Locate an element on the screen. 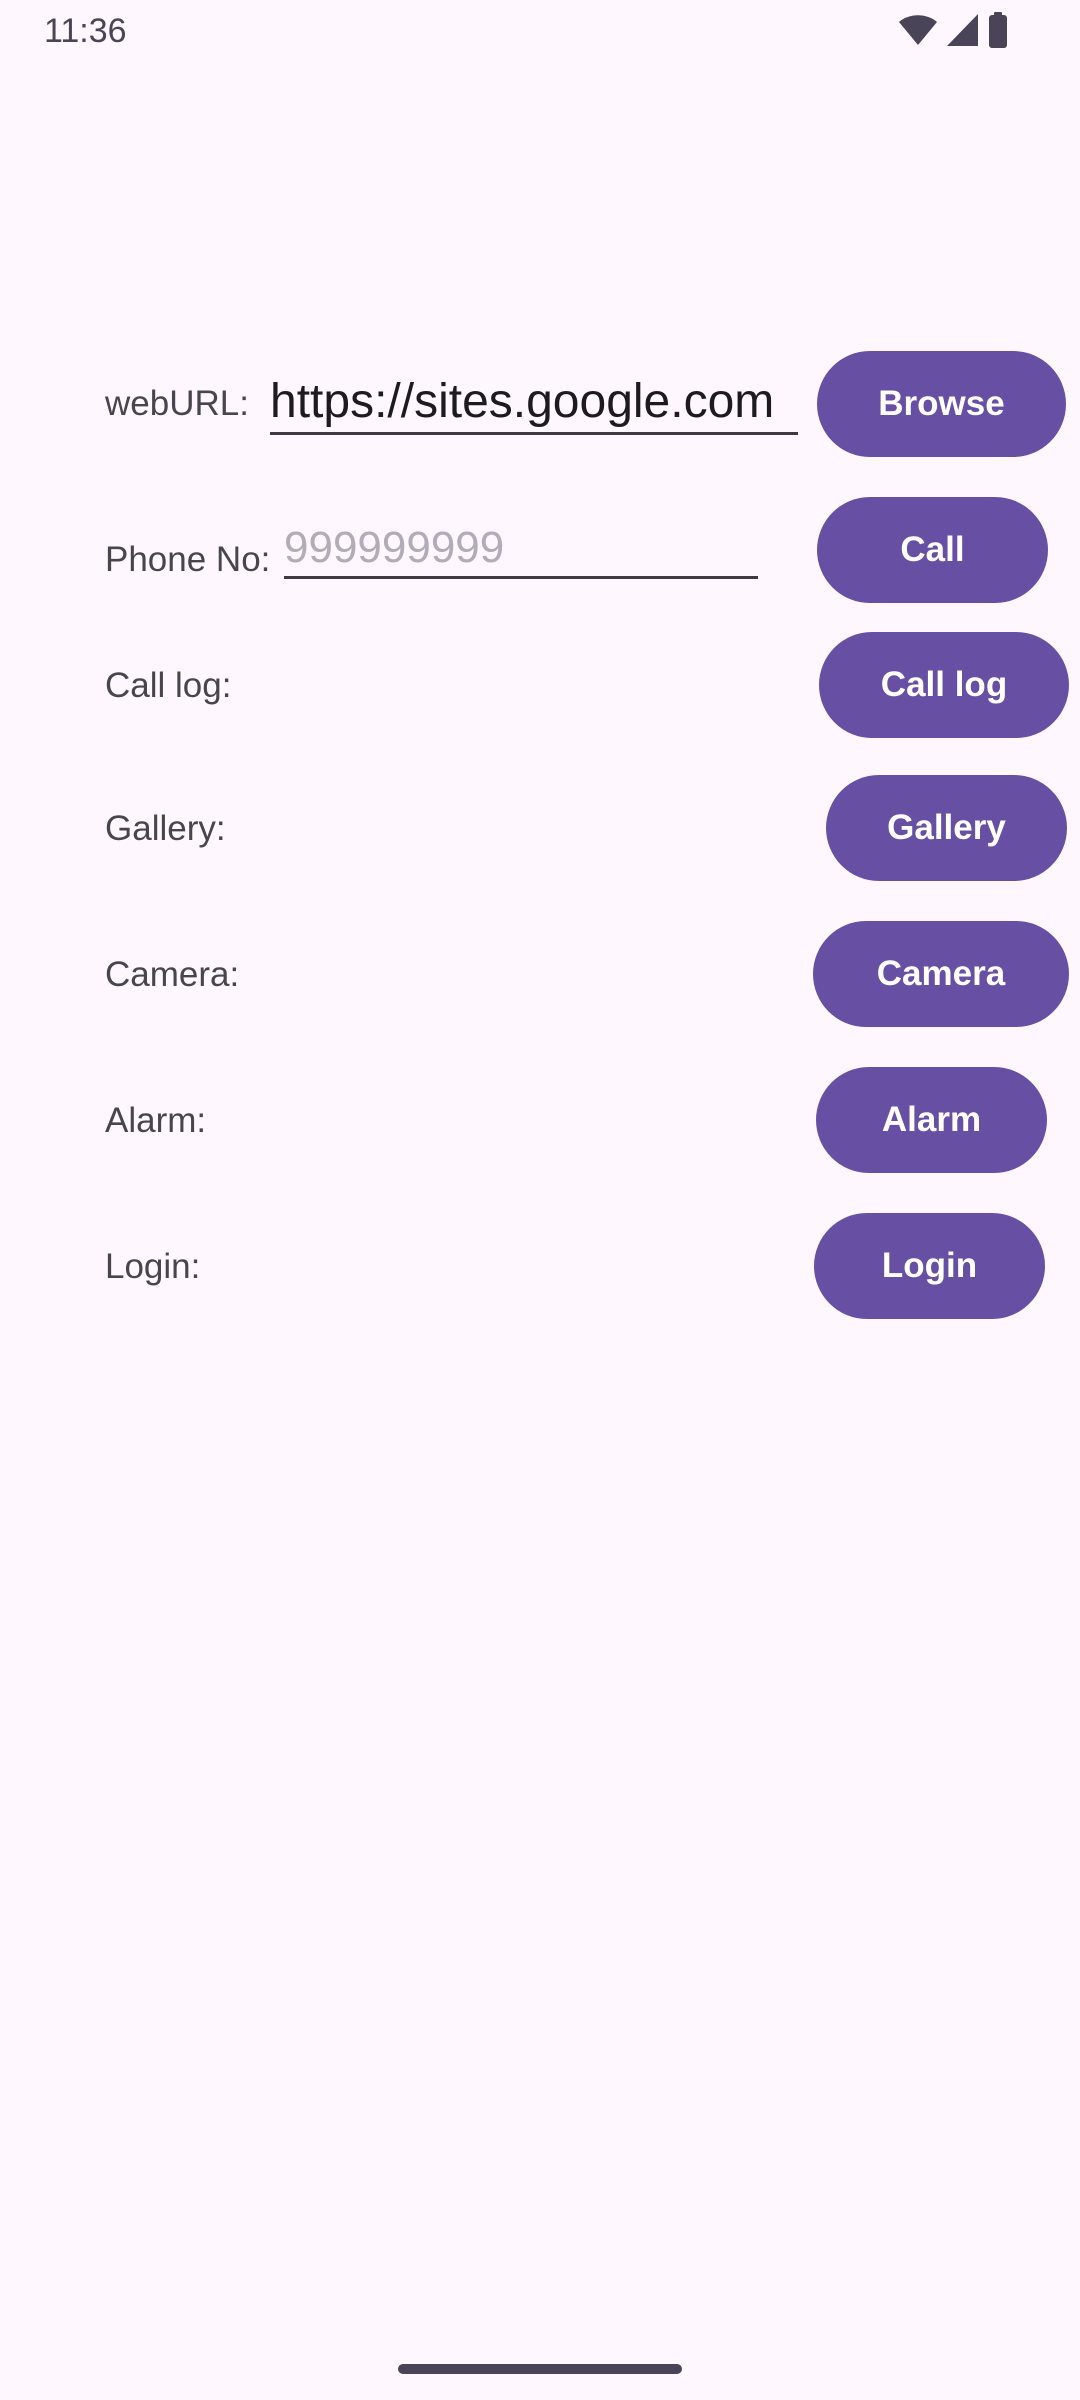 The image size is (1080, 2400). call-button: Call is located at coordinates (932, 550).